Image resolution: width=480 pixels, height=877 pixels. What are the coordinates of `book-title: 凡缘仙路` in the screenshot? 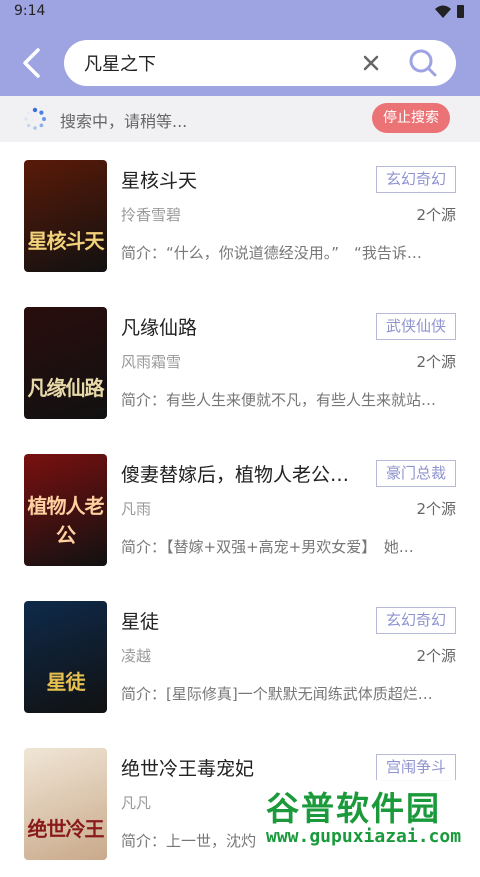 It's located at (159, 328).